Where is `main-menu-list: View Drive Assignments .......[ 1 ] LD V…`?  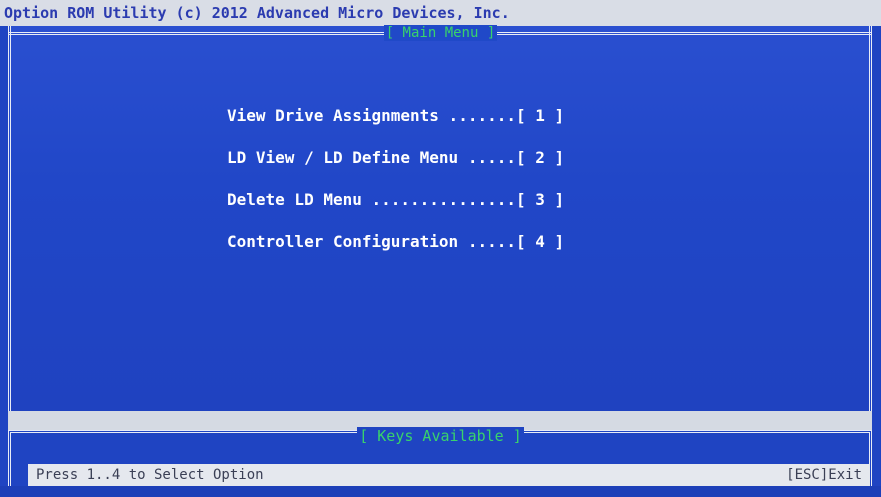
main-menu-list: View Drive Assignments .......[ 1 ] LD V… is located at coordinates (395, 188).